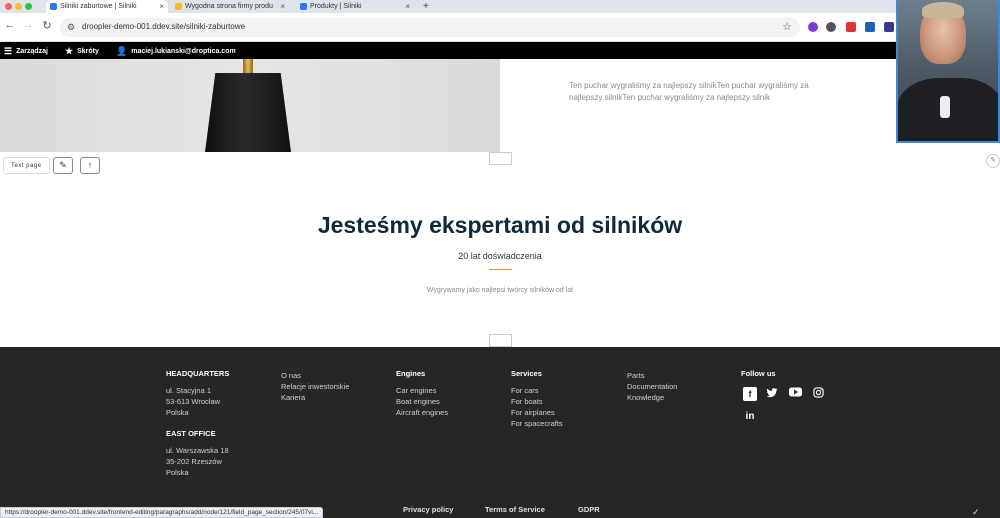  Describe the element at coordinates (537, 390) in the screenshot. I see `footer-link: For cars` at that location.